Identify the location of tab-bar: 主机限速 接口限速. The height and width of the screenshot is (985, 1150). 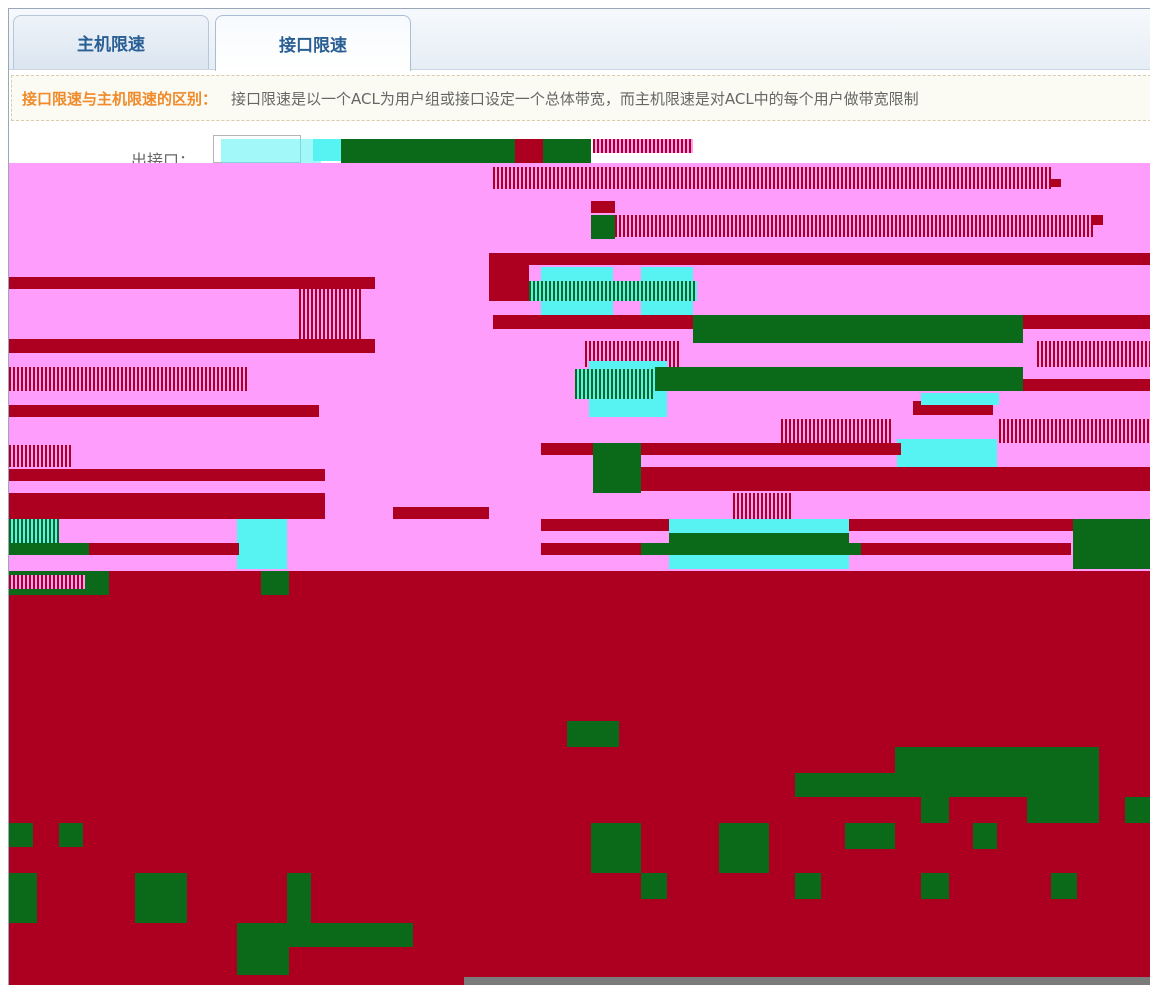
(579, 40).